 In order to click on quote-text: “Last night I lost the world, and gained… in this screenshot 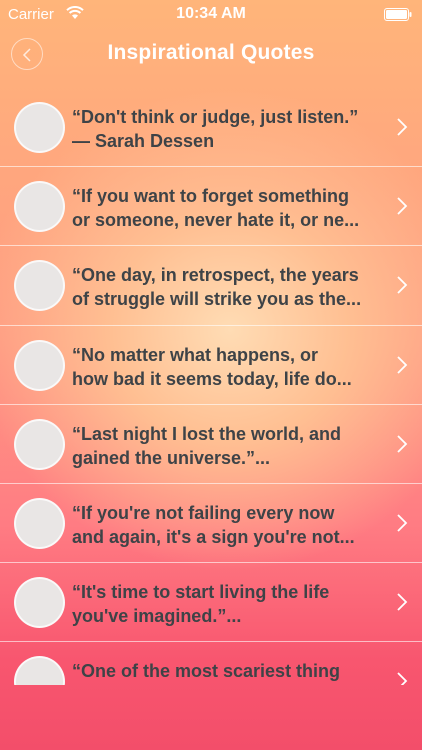, I will do `click(206, 445)`.